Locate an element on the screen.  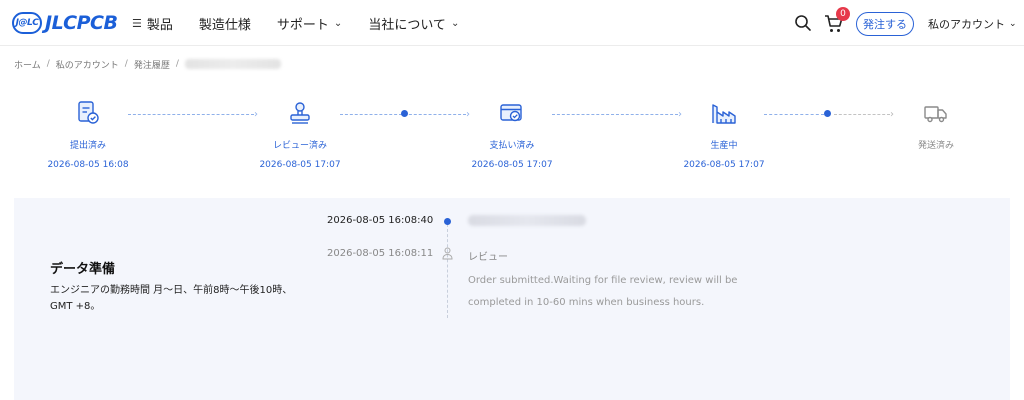
main-nav: ☰ 製品 製造仕様 サポート ⌄ 当社について ⌄ is located at coordinates (308, 23).